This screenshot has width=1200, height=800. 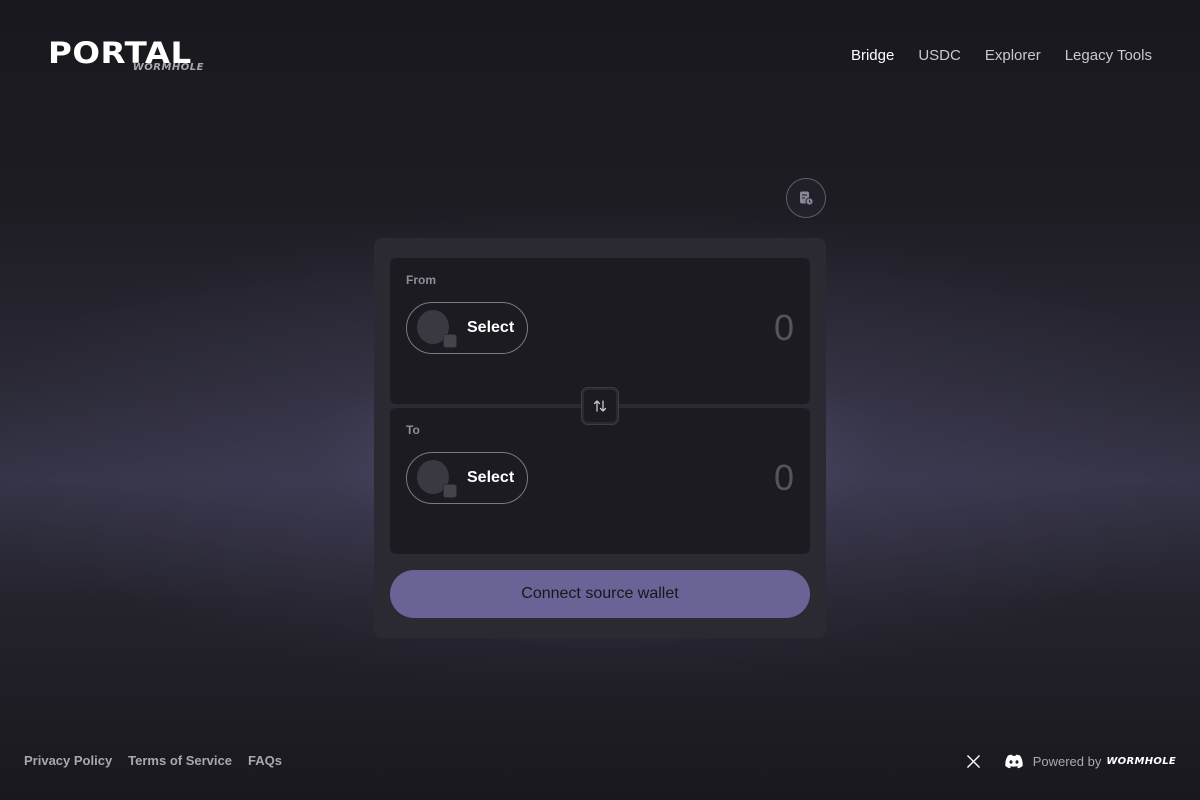 I want to click on to-label: To, so click(x=413, y=430).